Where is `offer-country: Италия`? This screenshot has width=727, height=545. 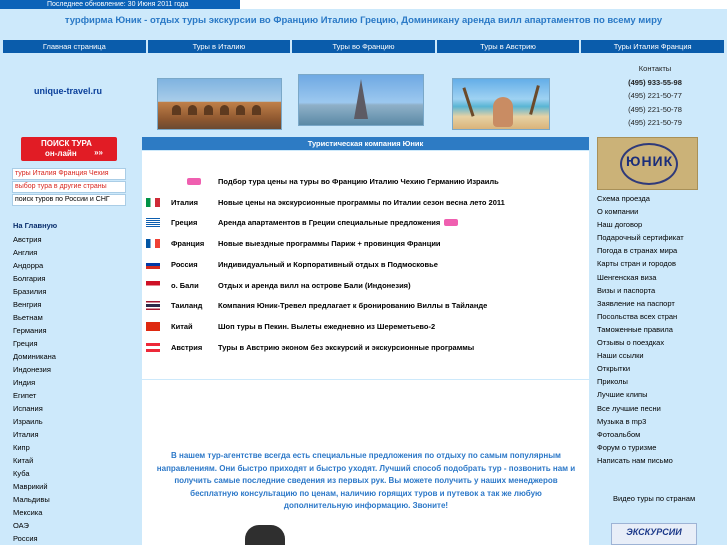 offer-country: Италия is located at coordinates (184, 202).